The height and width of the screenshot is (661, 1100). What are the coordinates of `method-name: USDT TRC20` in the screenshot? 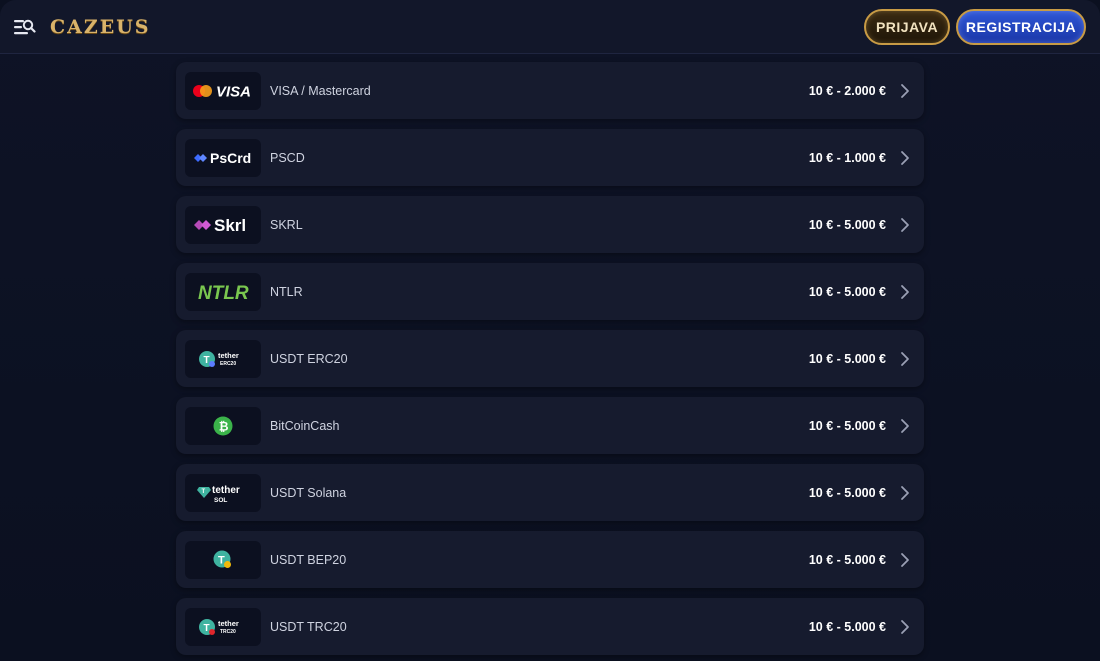 It's located at (308, 626).